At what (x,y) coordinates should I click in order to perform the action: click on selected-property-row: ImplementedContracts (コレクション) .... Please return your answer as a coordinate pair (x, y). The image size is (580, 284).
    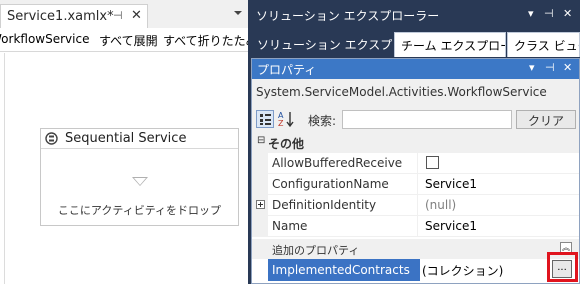
    Looking at the image, I should click on (415, 270).